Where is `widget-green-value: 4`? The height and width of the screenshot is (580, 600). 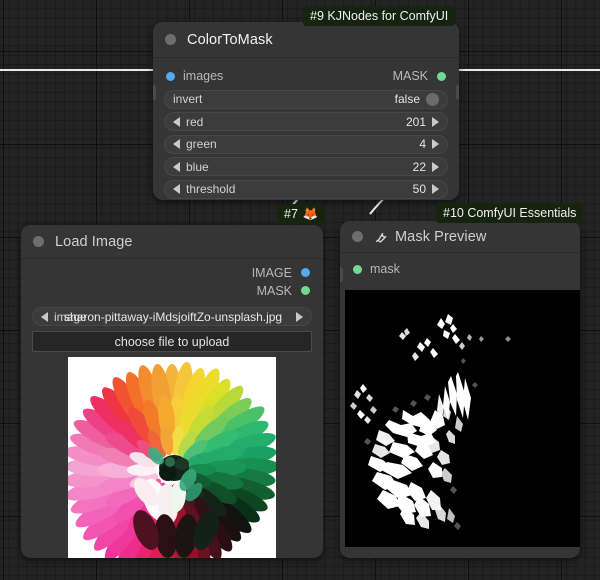 widget-green-value: 4 is located at coordinates (422, 144).